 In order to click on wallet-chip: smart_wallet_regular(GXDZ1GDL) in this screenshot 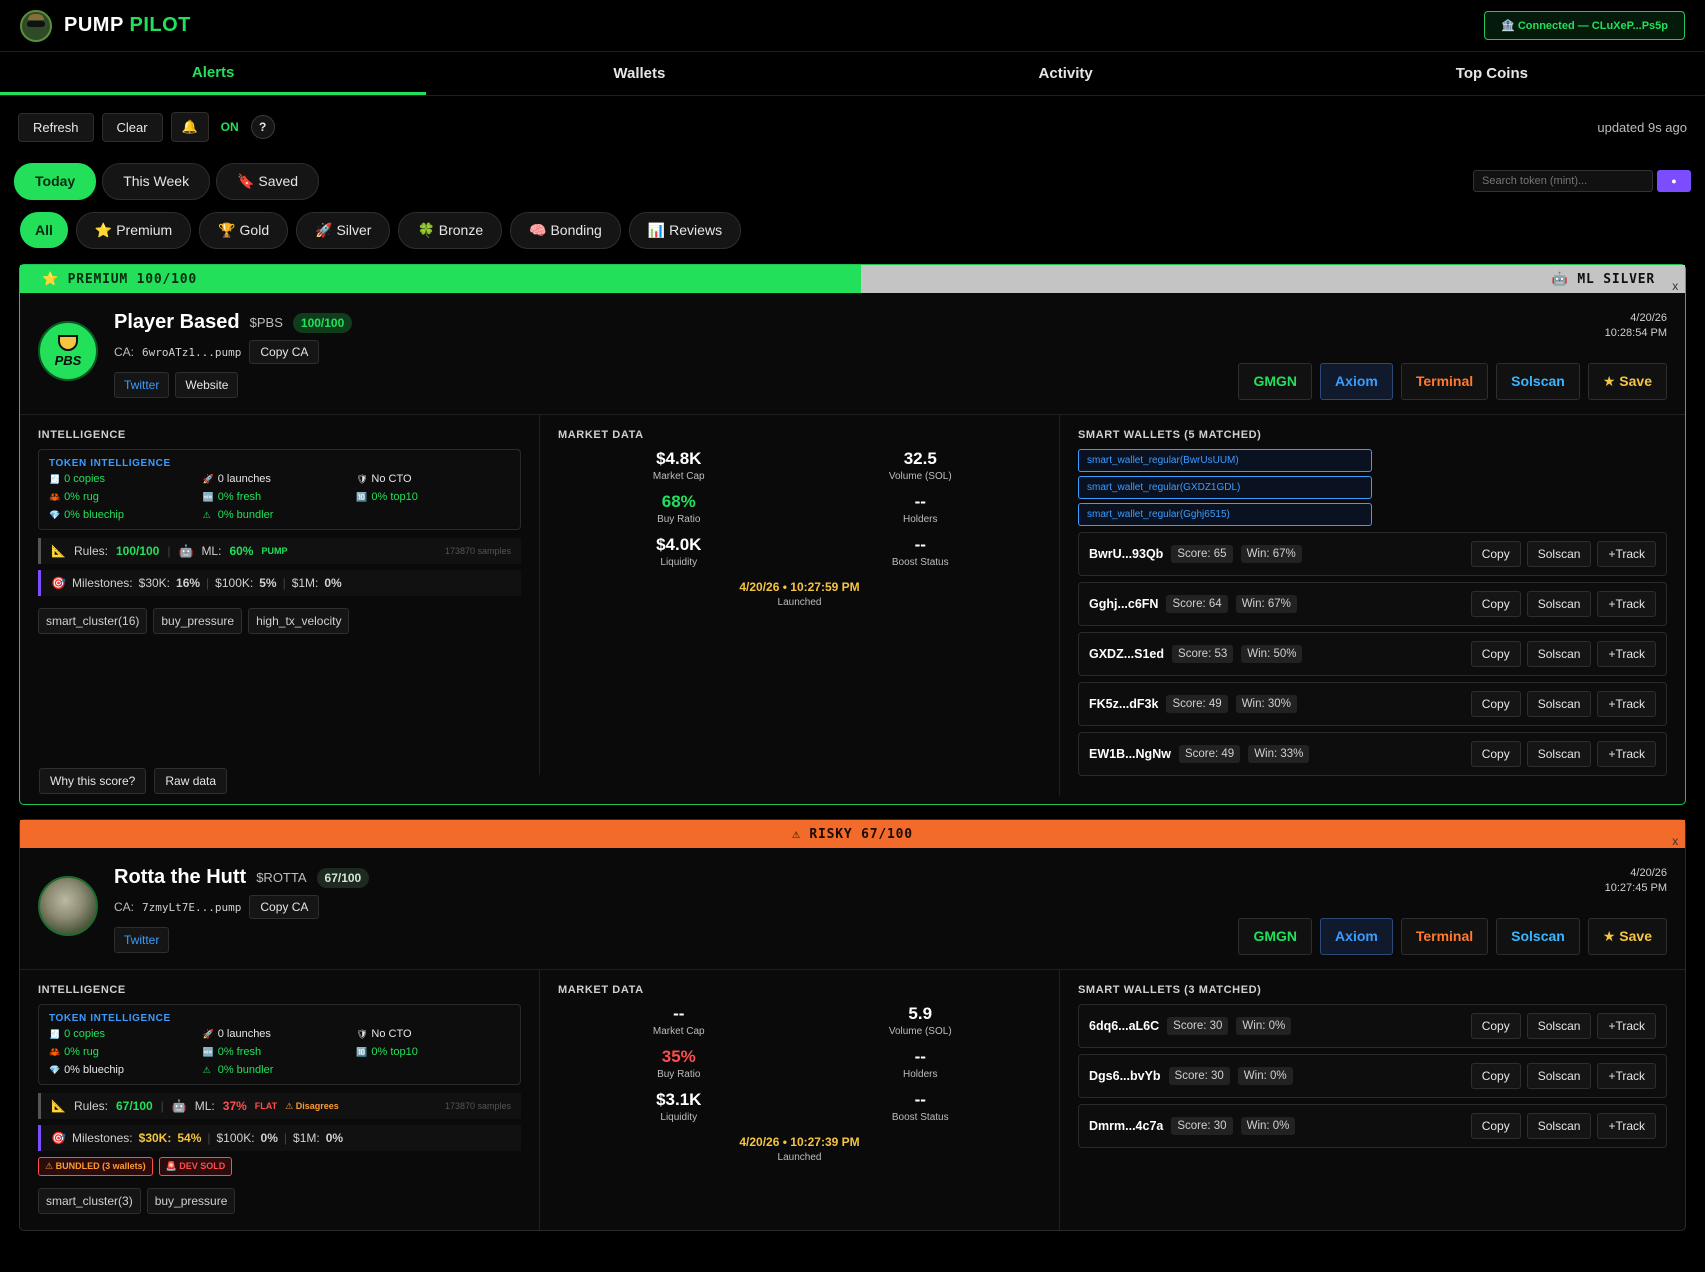, I will do `click(1225, 487)`.